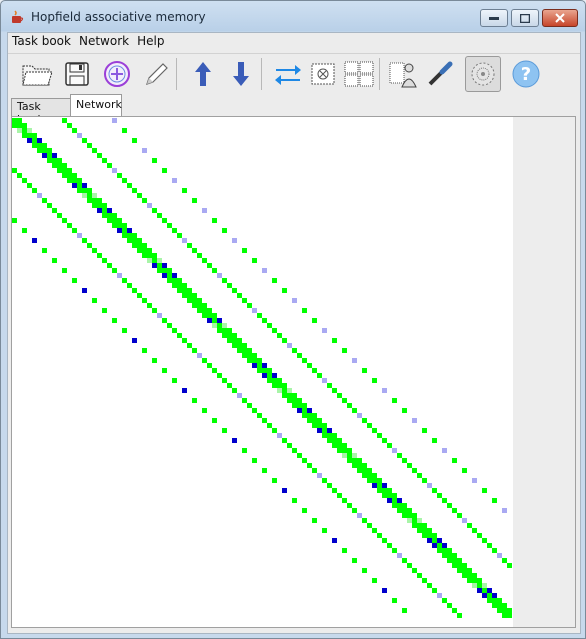 This screenshot has height=639, width=586. Describe the element at coordinates (104, 42) in the screenshot. I see `menu-network: Network` at that location.